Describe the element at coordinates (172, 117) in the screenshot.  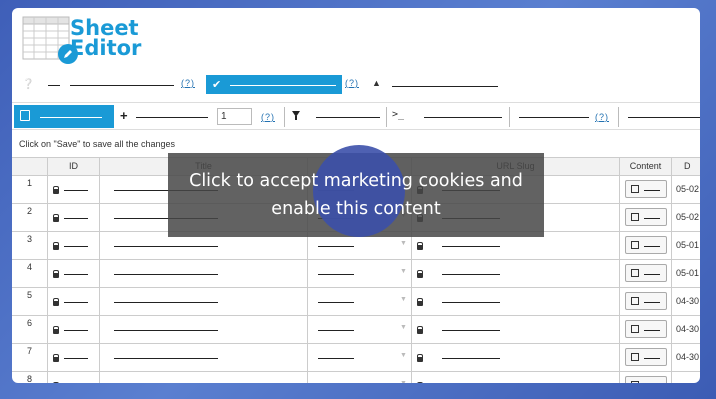
I see `add-rows-label` at that location.